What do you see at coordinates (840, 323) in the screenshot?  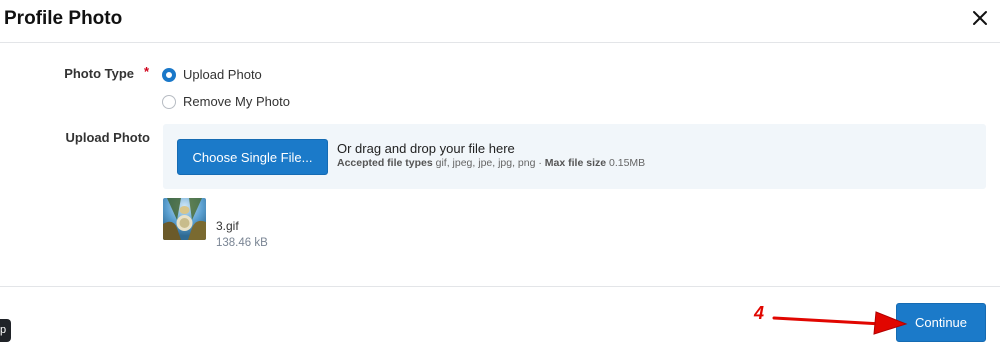 I see `arrow-annotation-icon` at bounding box center [840, 323].